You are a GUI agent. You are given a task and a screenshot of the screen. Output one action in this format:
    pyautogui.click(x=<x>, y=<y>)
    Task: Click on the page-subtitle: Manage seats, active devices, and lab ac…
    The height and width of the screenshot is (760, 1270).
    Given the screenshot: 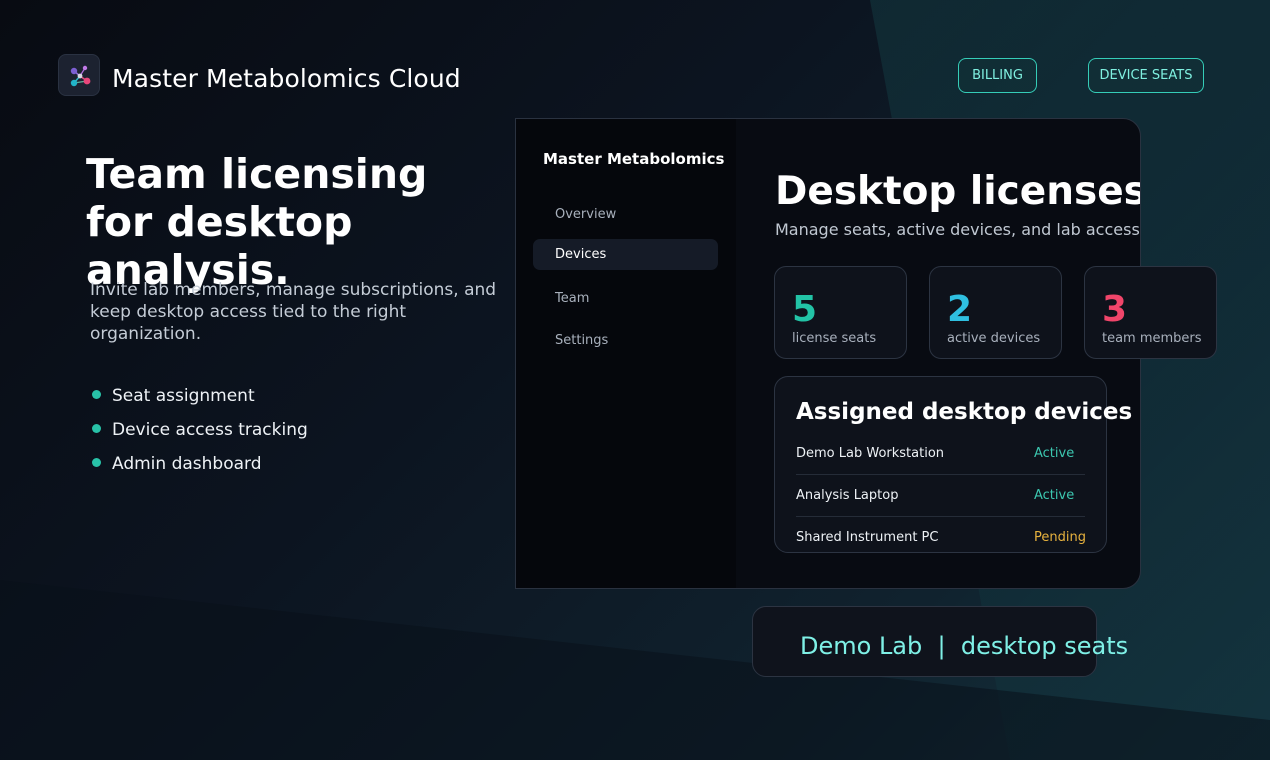 What is the action you would take?
    pyautogui.click(x=958, y=229)
    